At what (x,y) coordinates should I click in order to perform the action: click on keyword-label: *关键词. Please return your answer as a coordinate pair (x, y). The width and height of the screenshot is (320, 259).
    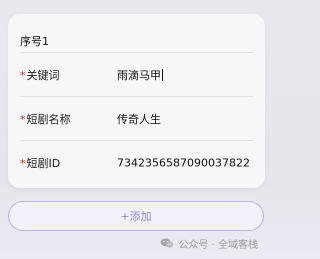
    Looking at the image, I should click on (40, 75).